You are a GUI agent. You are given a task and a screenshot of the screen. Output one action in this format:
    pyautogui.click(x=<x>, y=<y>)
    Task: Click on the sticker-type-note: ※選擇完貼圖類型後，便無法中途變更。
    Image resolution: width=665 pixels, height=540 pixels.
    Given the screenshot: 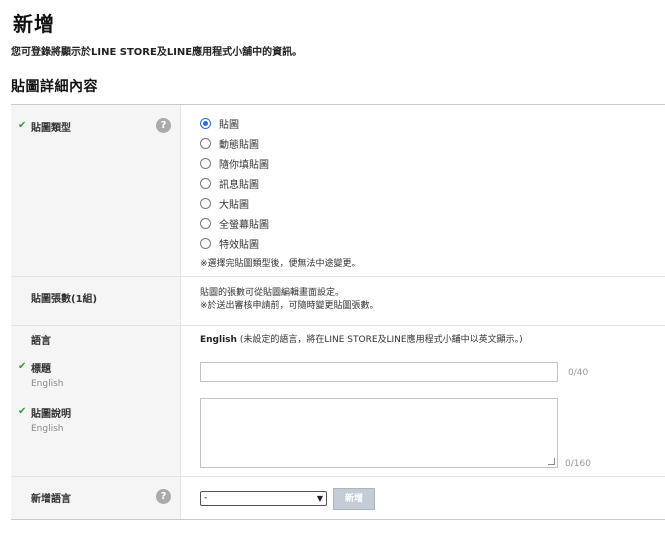 What is the action you would take?
    pyautogui.click(x=280, y=264)
    